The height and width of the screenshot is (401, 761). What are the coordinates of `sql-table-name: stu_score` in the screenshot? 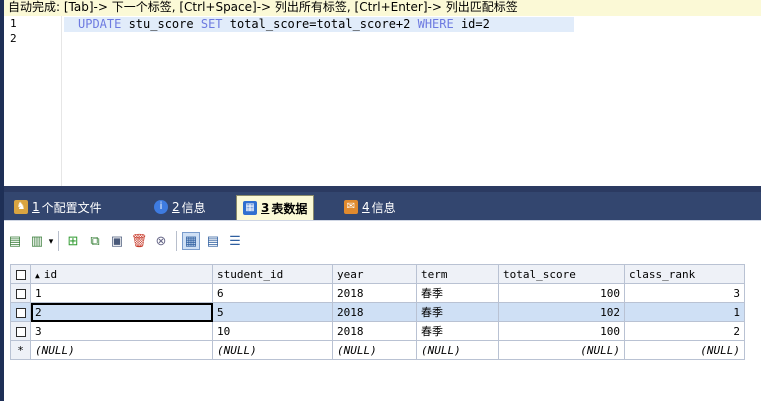 It's located at (161, 24).